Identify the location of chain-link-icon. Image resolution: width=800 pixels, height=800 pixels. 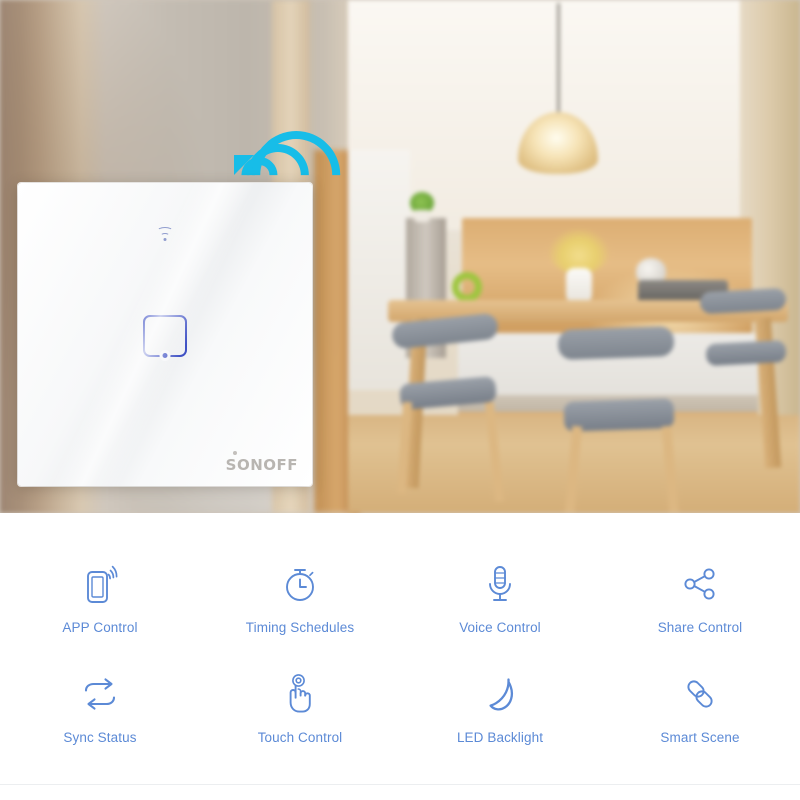
(700, 694).